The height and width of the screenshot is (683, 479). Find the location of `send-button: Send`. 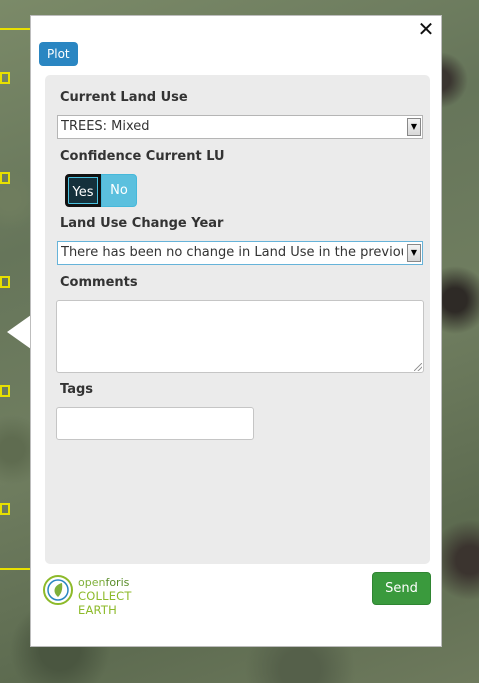

send-button: Send is located at coordinates (401, 588).